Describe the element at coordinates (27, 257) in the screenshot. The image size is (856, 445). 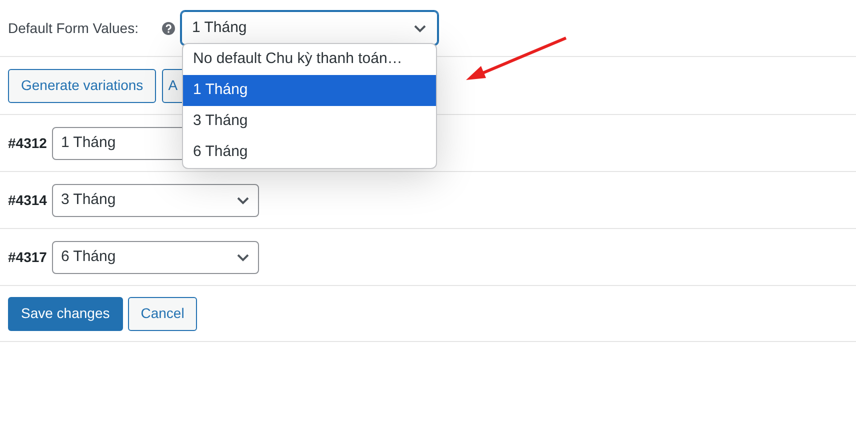
I see `variation-id: #4317` at that location.